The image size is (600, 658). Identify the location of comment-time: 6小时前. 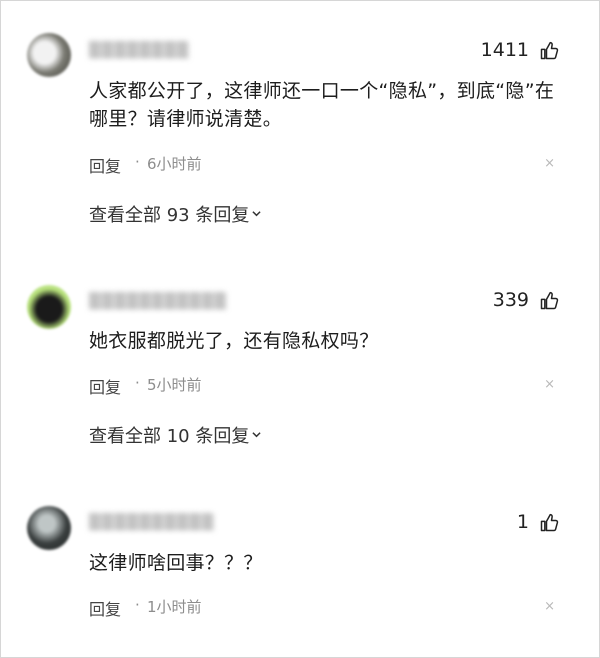
(174, 164).